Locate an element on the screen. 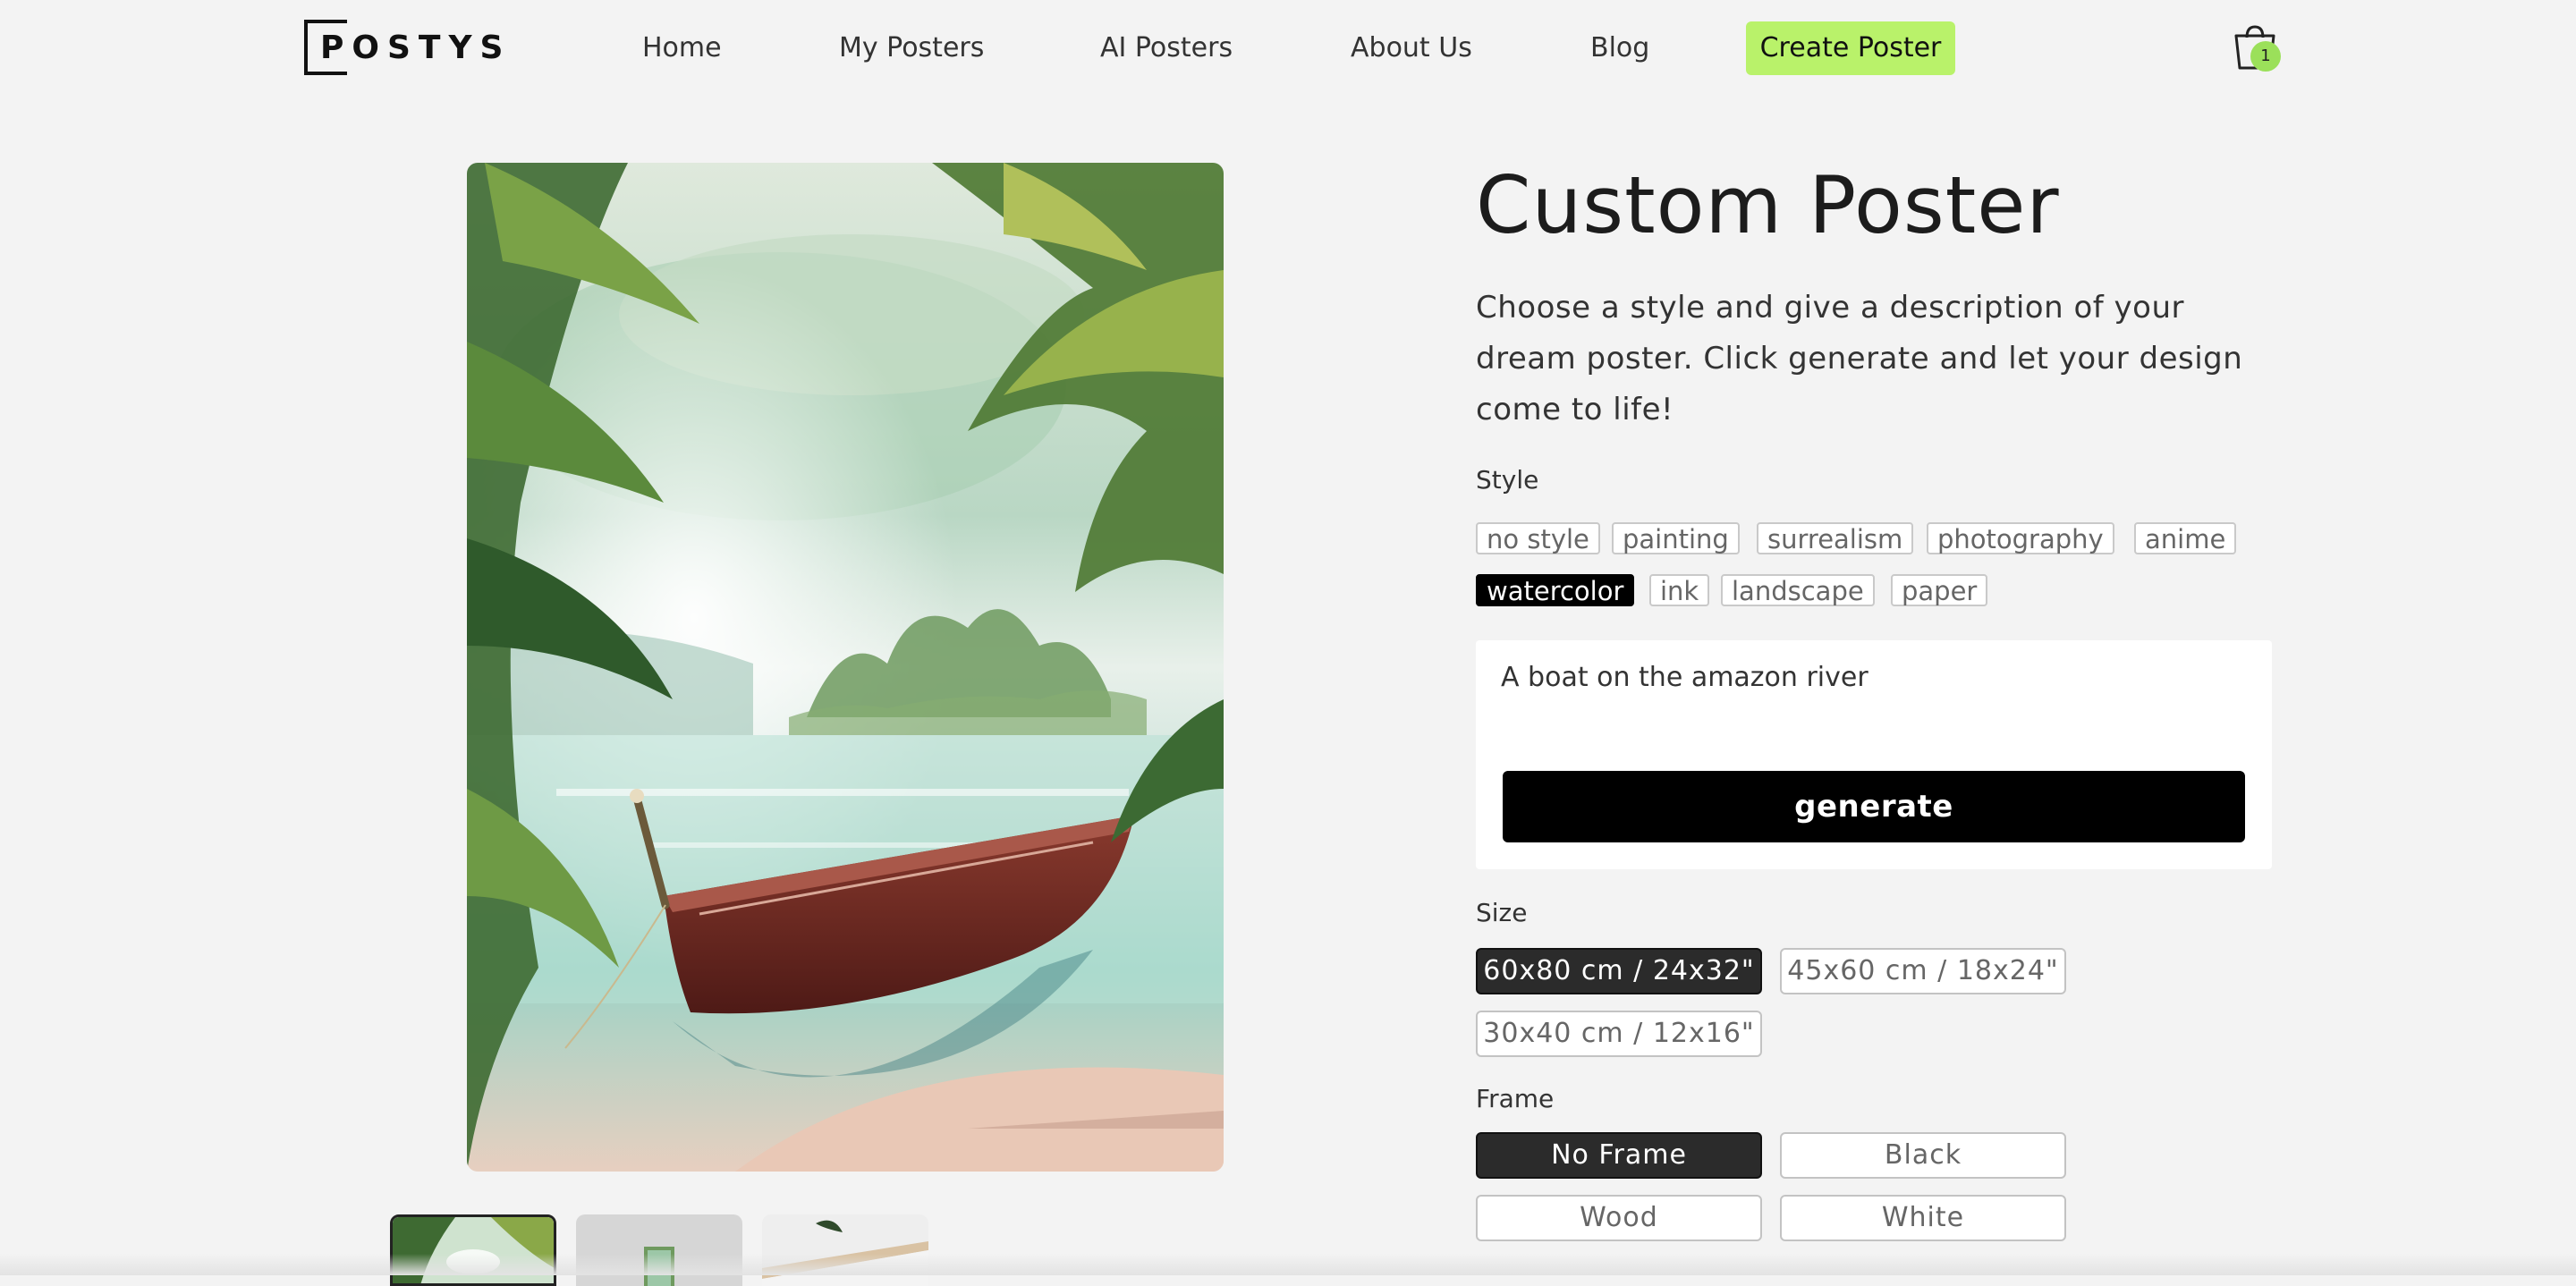 The image size is (2576, 1286). thumbnail-wall-mockup is located at coordinates (659, 1250).